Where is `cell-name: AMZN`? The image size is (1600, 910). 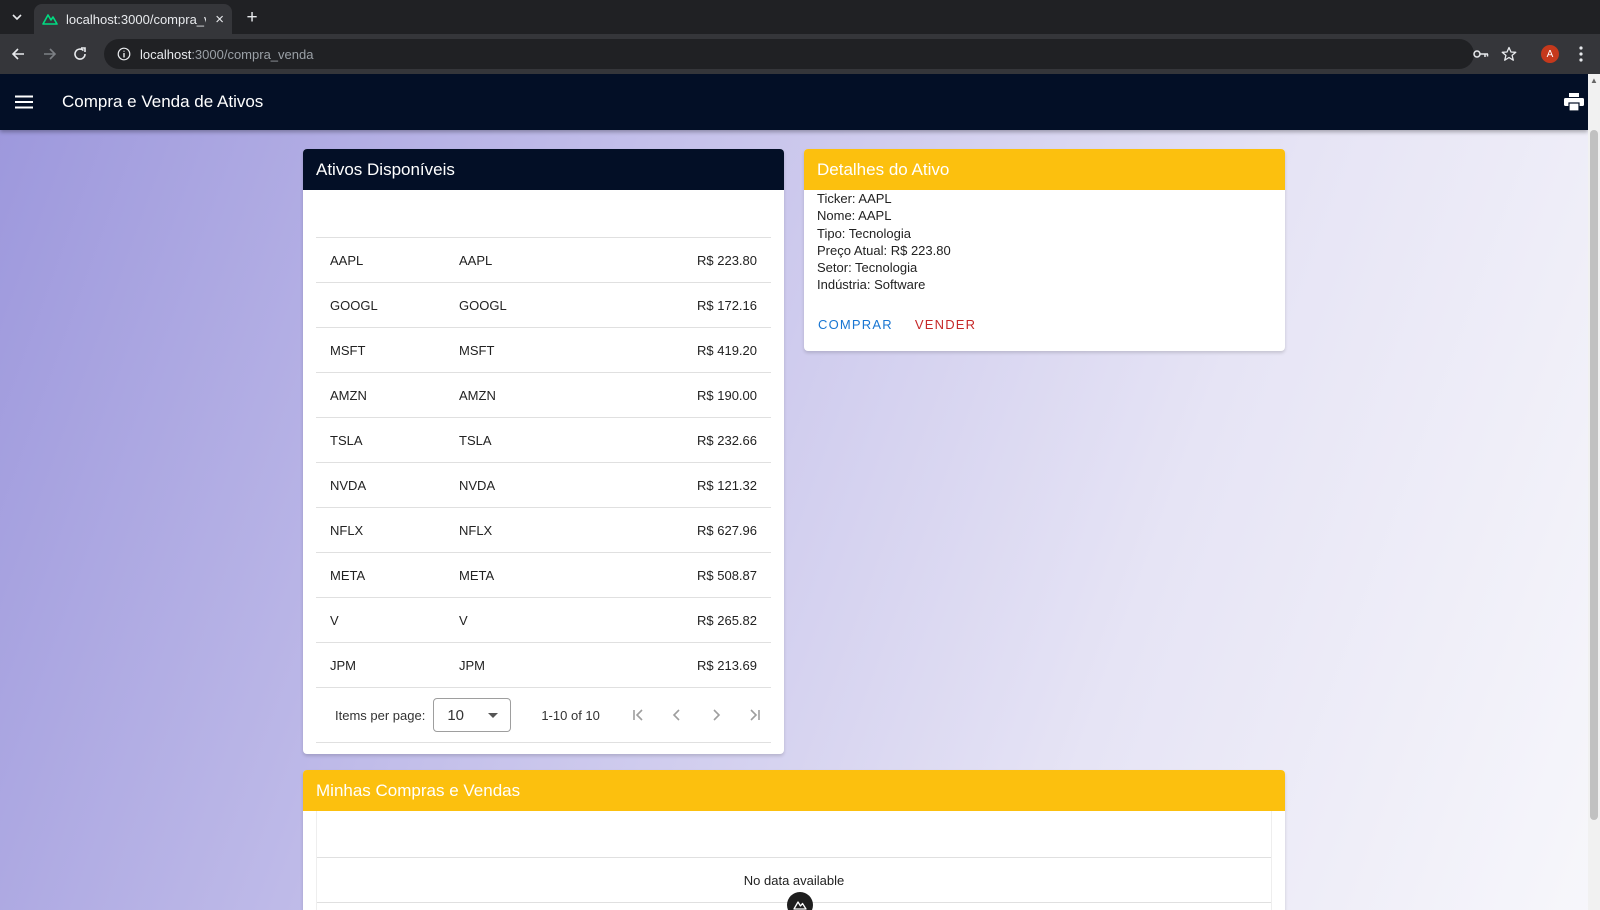
cell-name: AMZN is located at coordinates (477, 395).